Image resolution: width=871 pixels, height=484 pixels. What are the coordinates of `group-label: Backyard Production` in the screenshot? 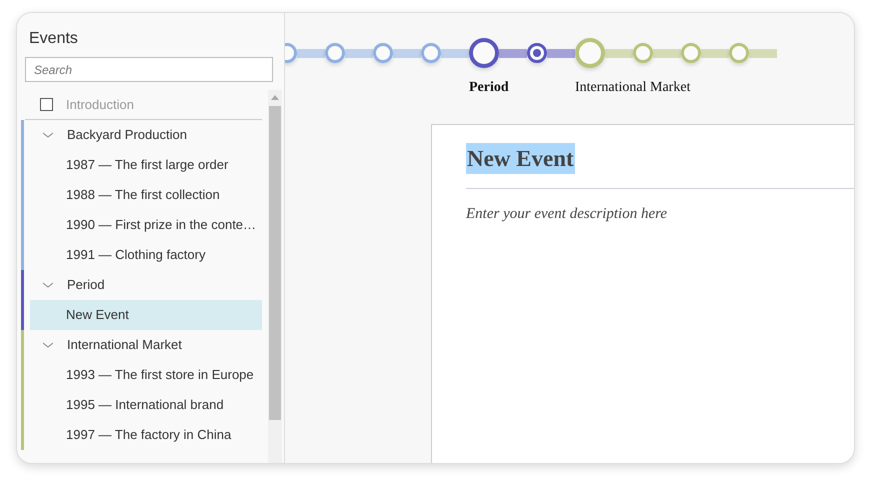 It's located at (127, 135).